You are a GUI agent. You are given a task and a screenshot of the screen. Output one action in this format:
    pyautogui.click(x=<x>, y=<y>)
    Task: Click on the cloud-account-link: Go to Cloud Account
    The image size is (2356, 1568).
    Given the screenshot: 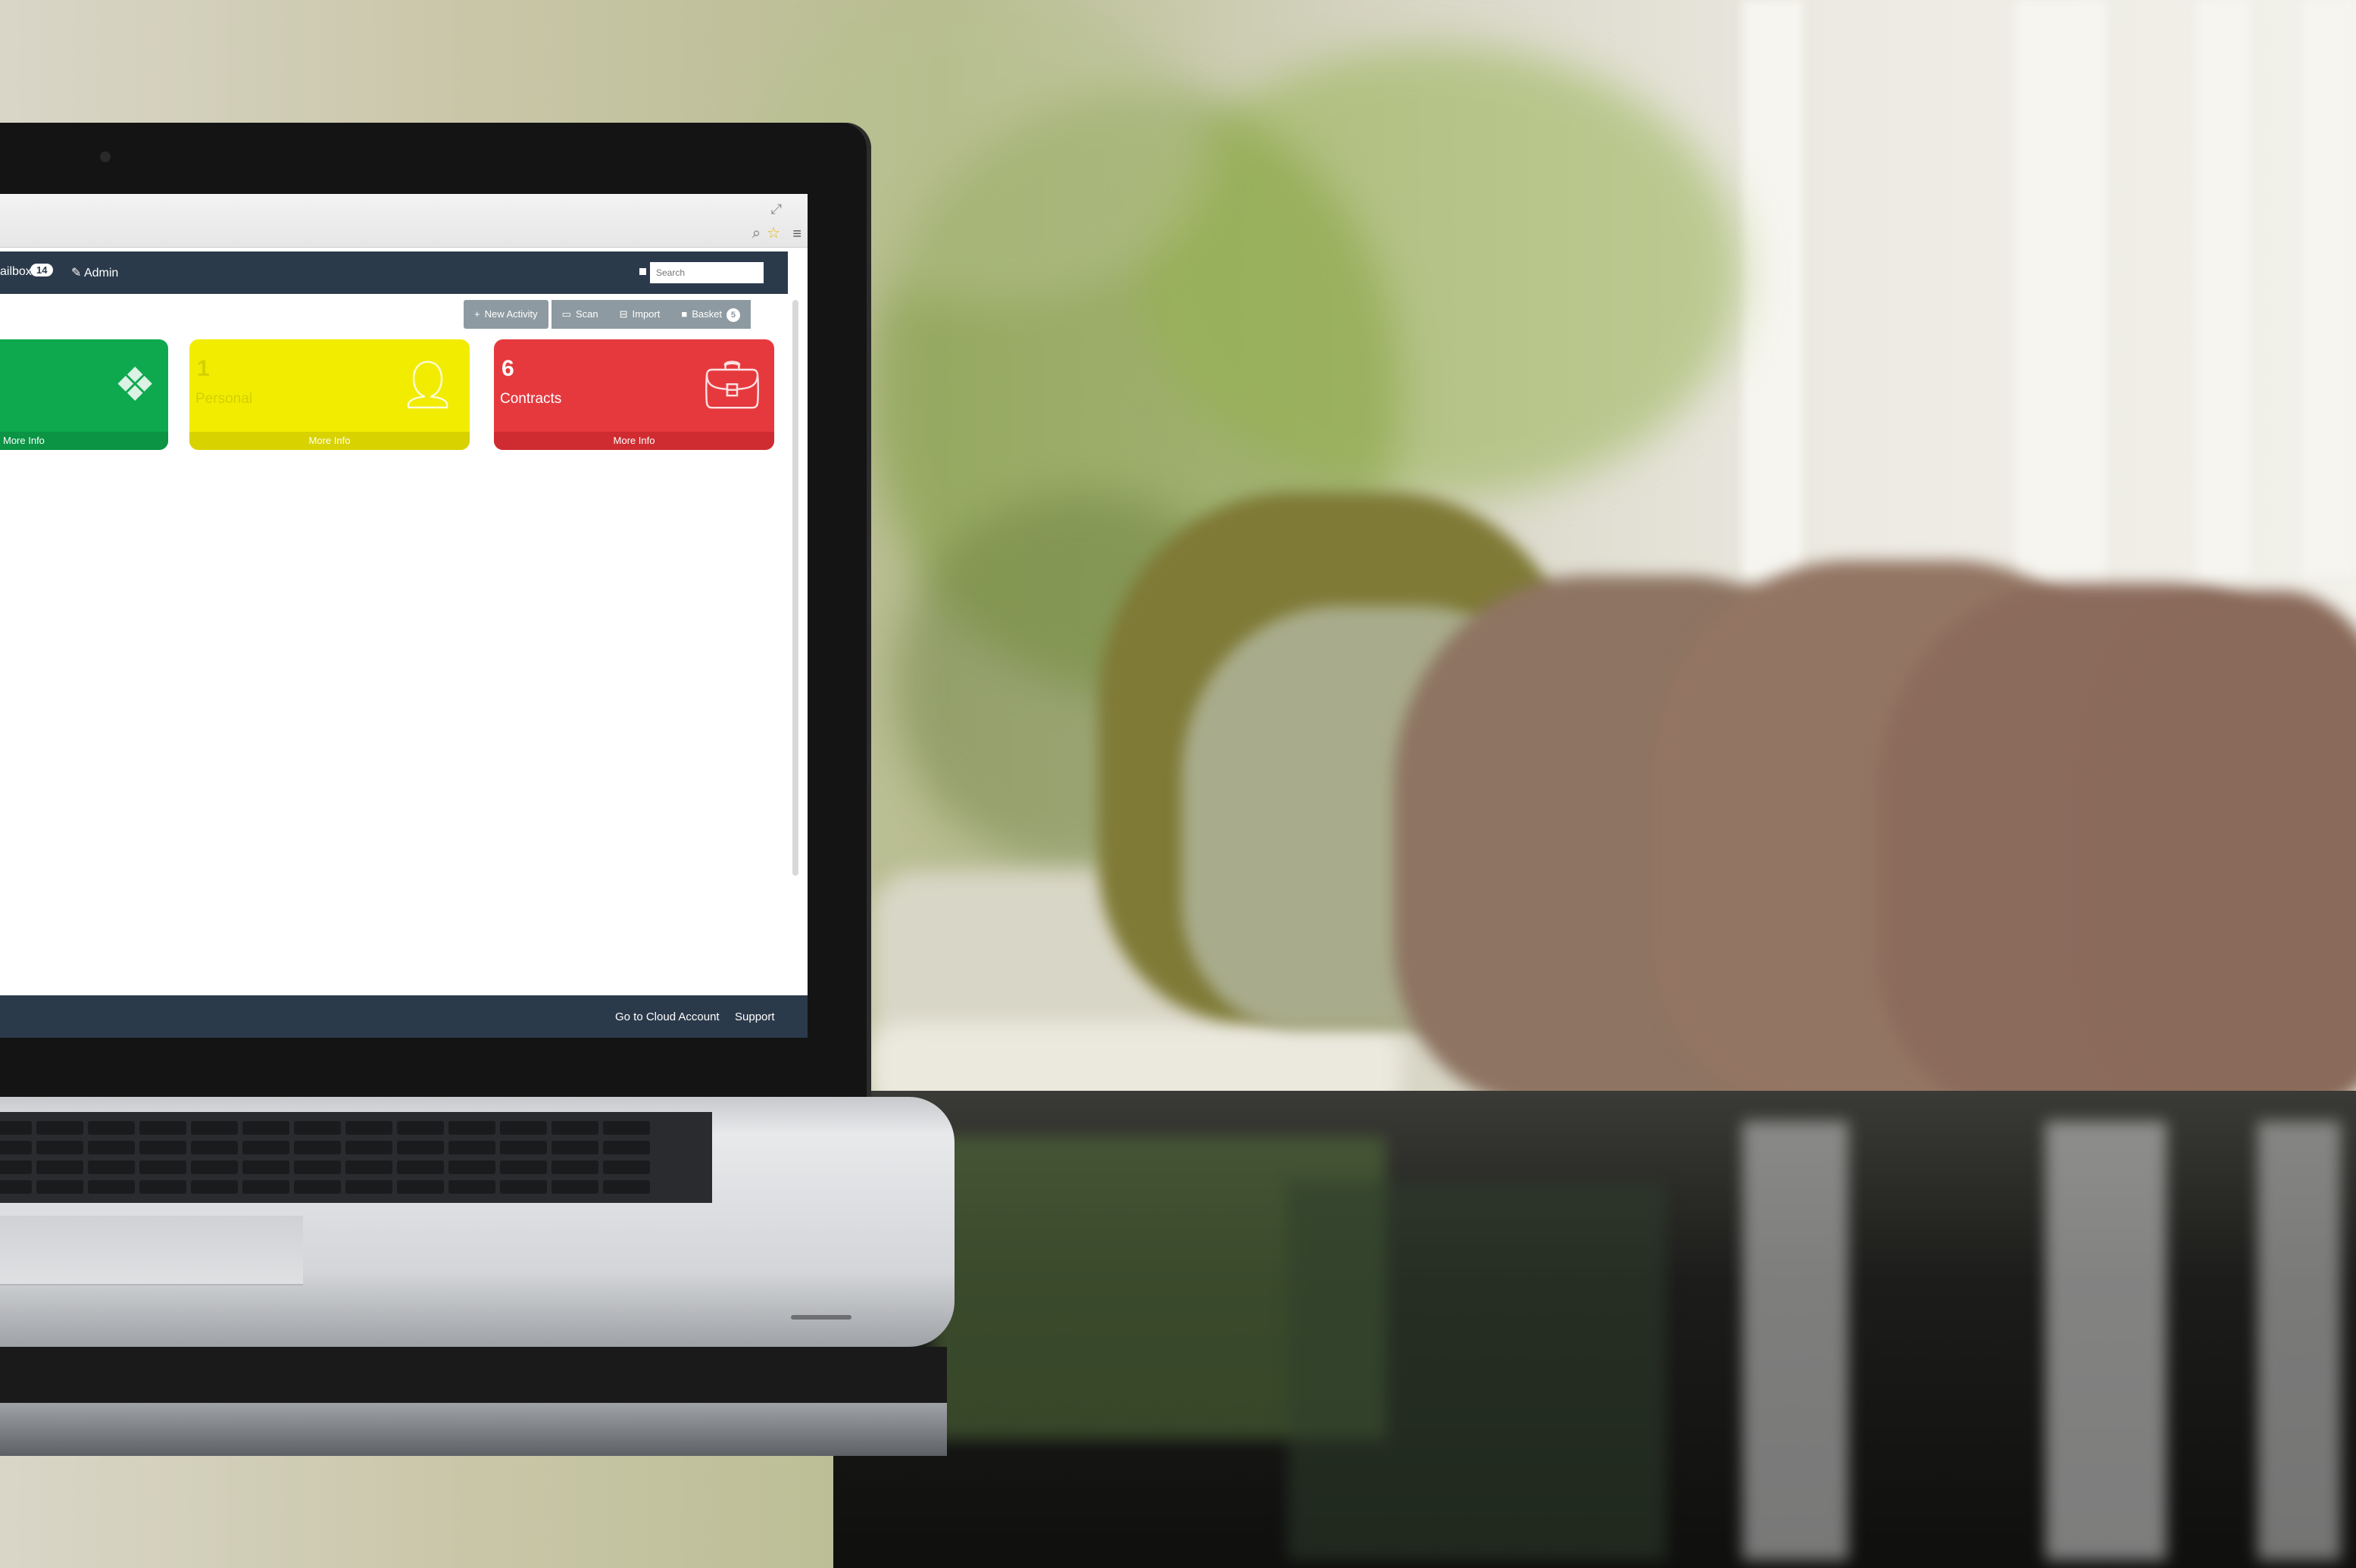 What is the action you would take?
    pyautogui.click(x=667, y=1017)
    